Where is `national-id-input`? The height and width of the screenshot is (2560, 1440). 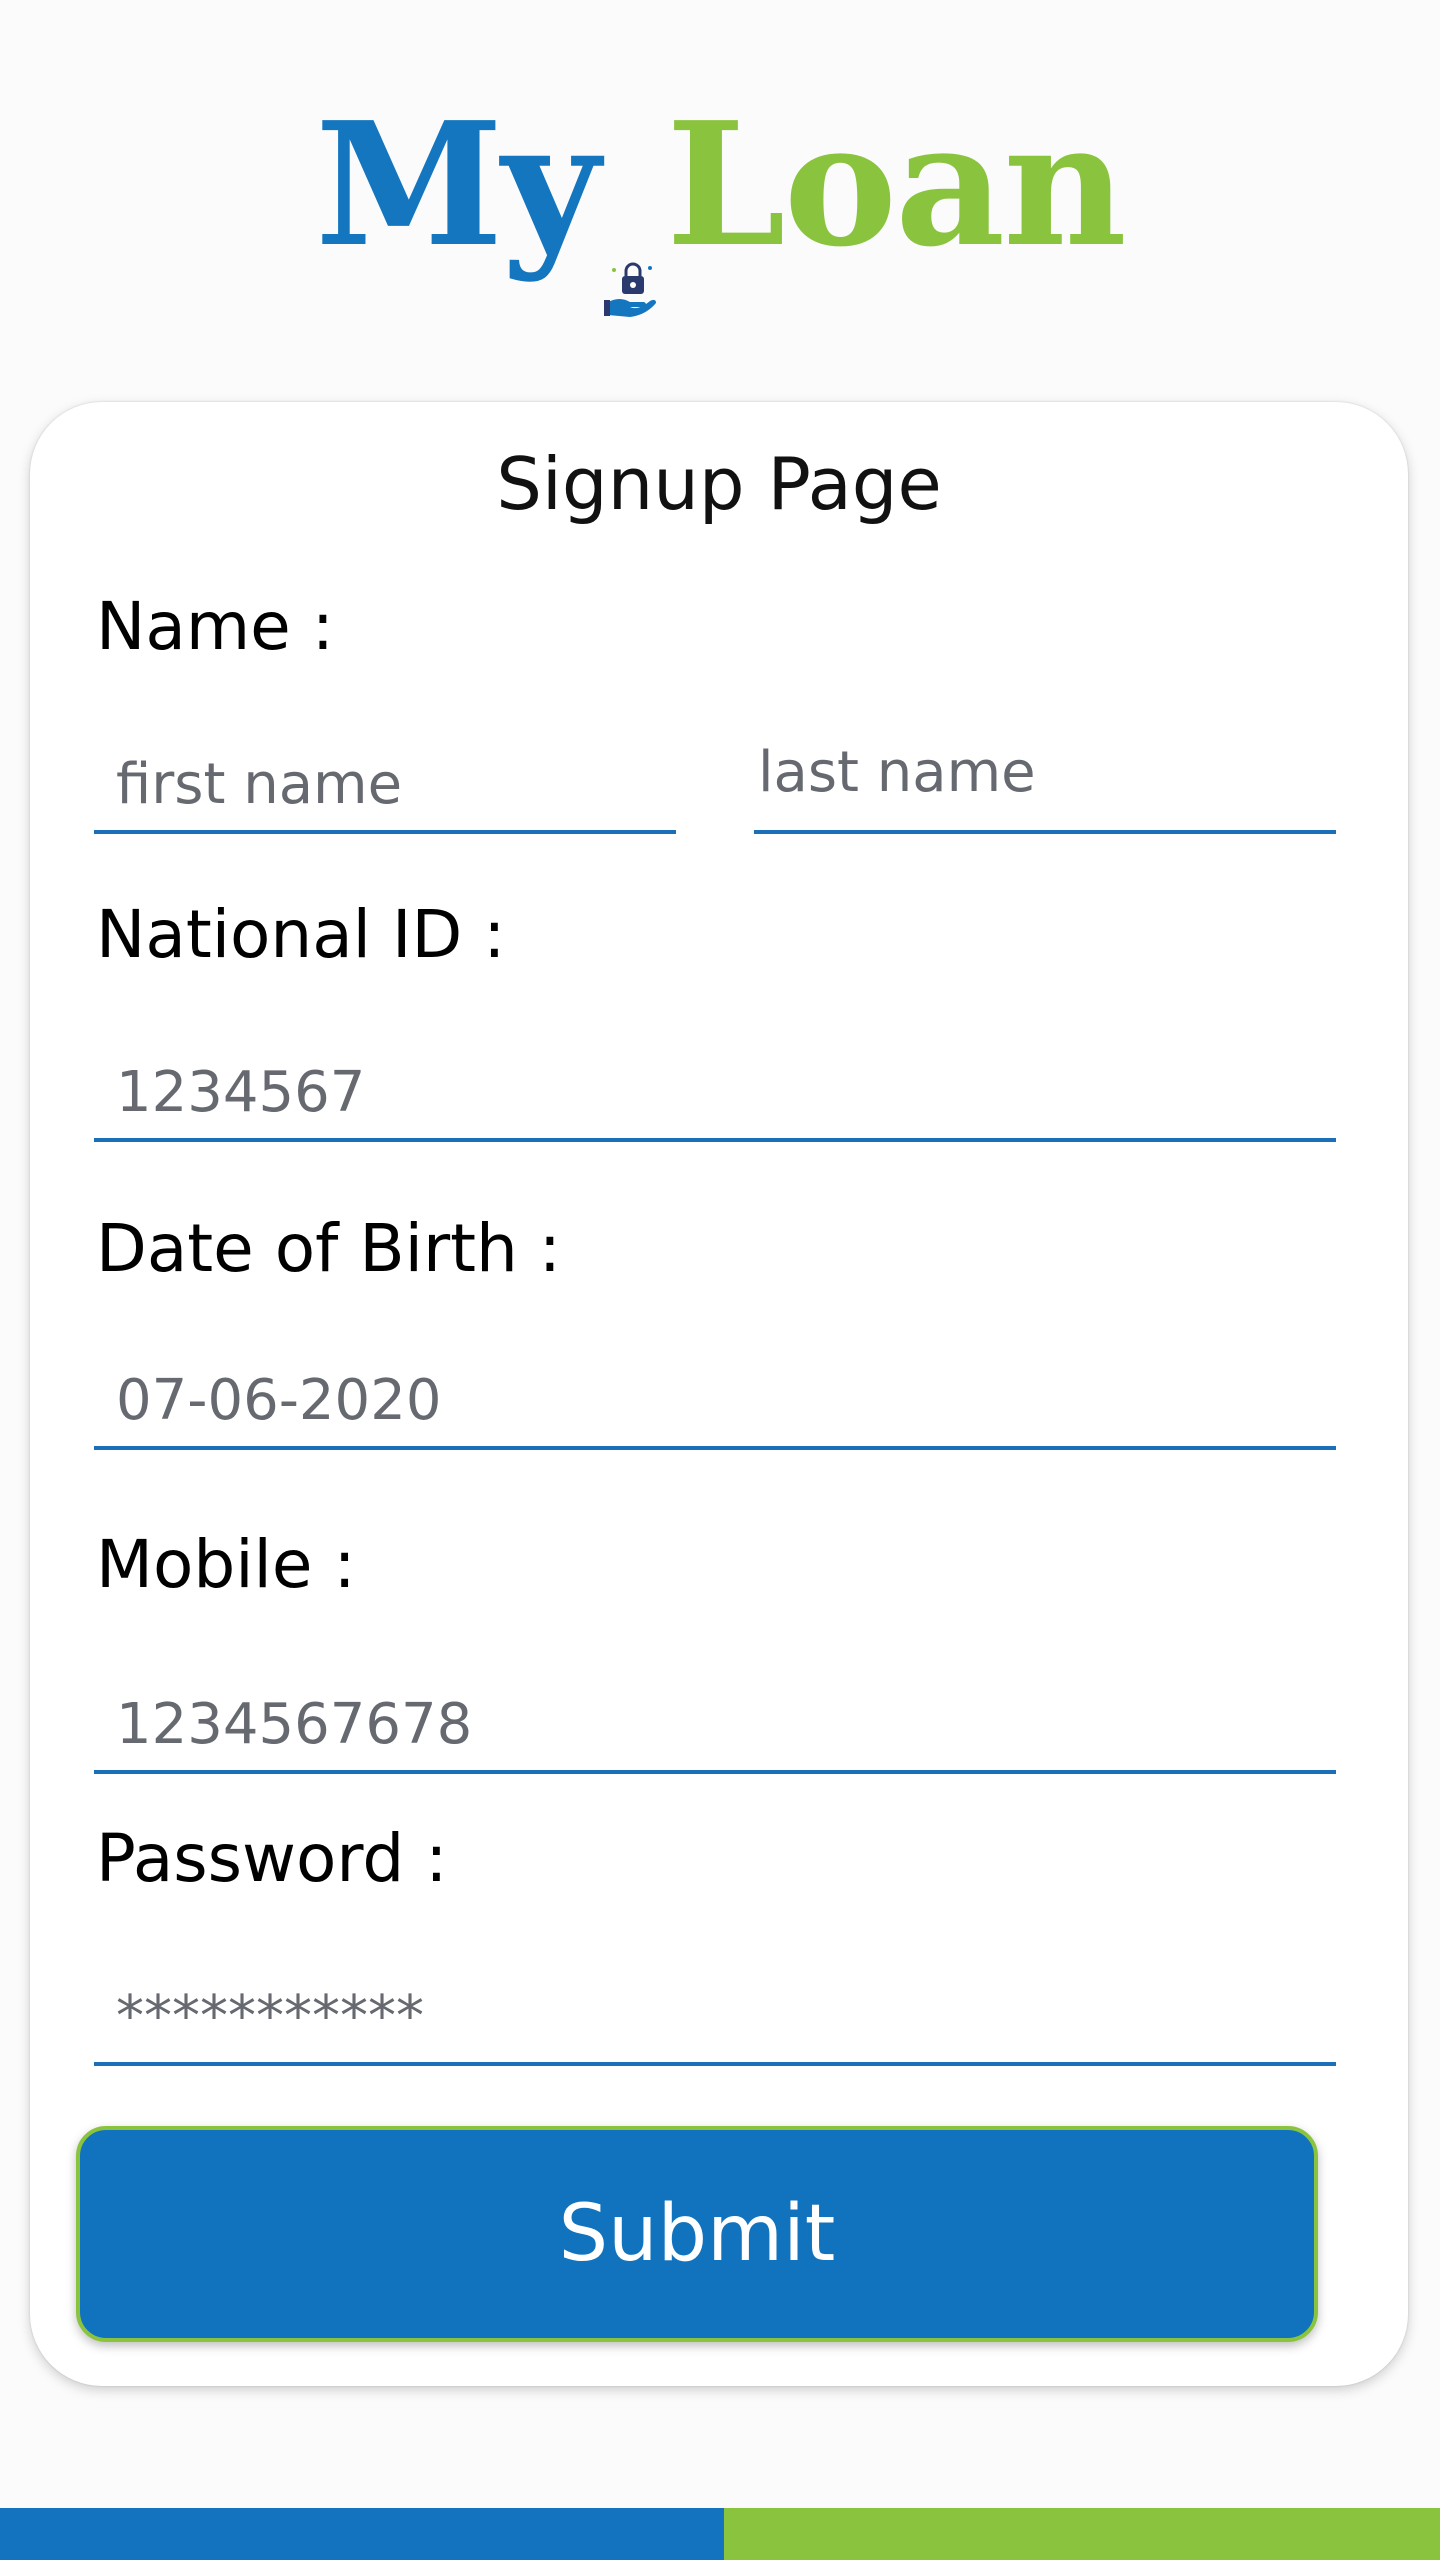
national-id-input is located at coordinates (715, 1092).